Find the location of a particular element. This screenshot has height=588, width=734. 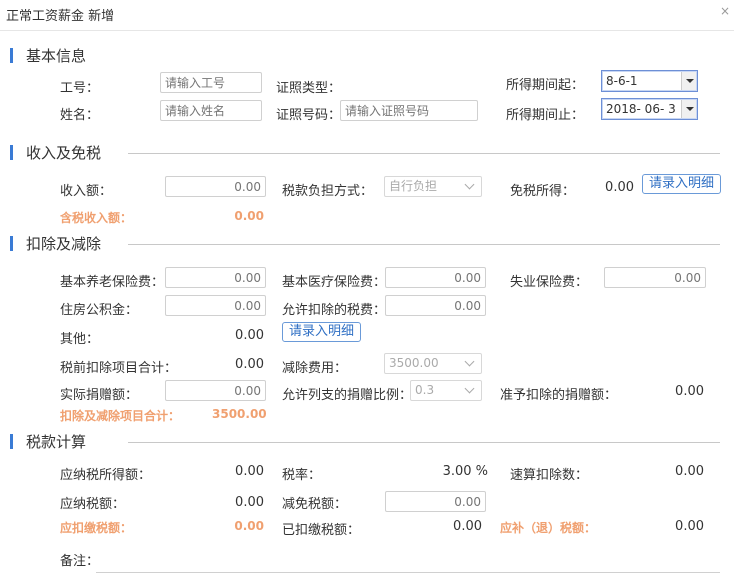

period-start-select: 8-6-1 is located at coordinates (649, 81).